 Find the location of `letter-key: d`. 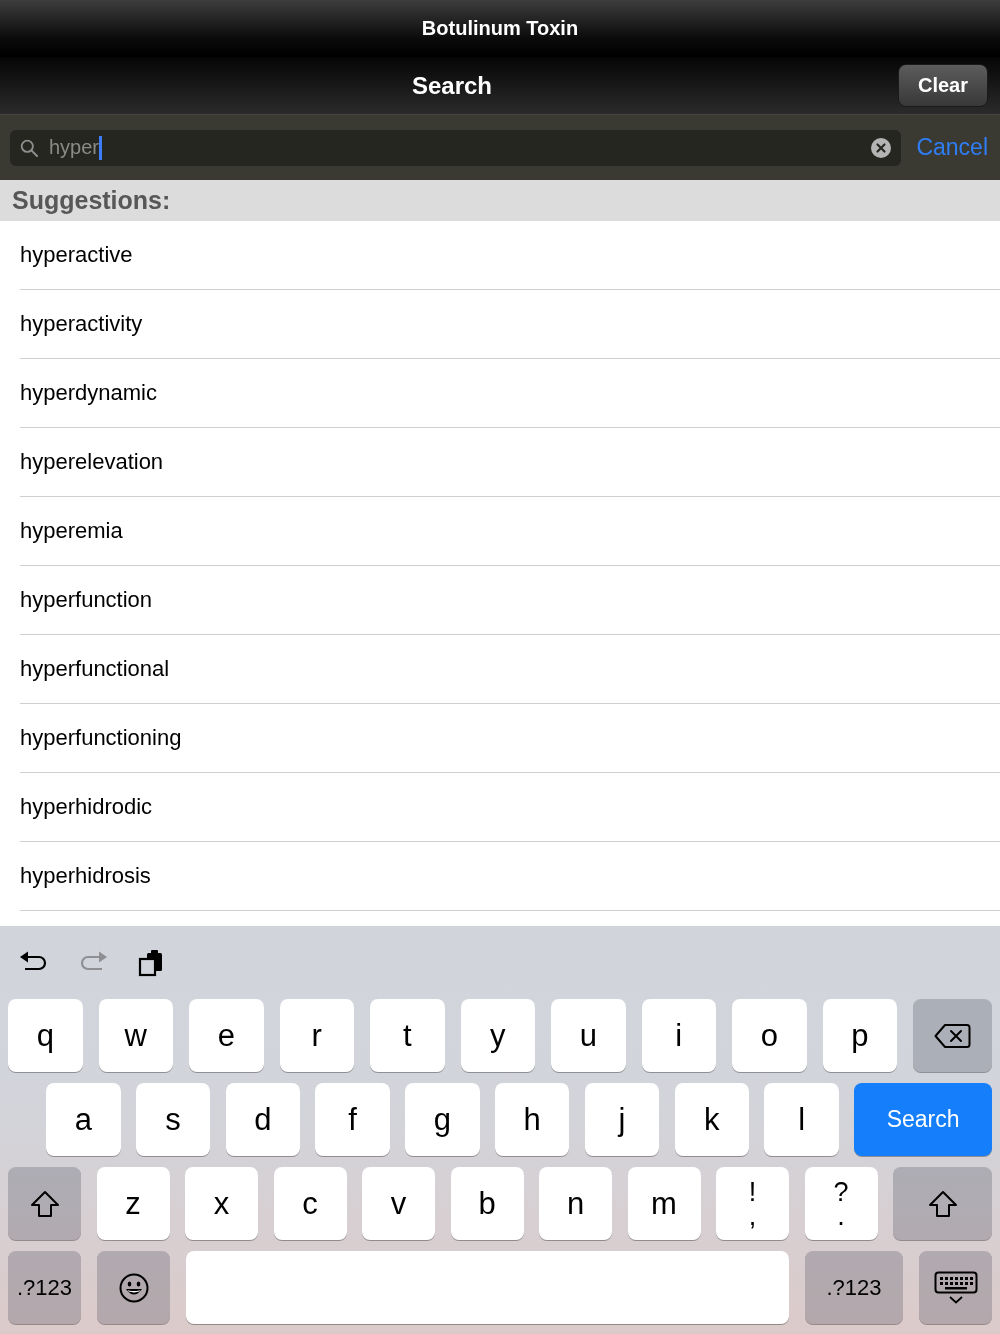

letter-key: d is located at coordinates (263, 1119).